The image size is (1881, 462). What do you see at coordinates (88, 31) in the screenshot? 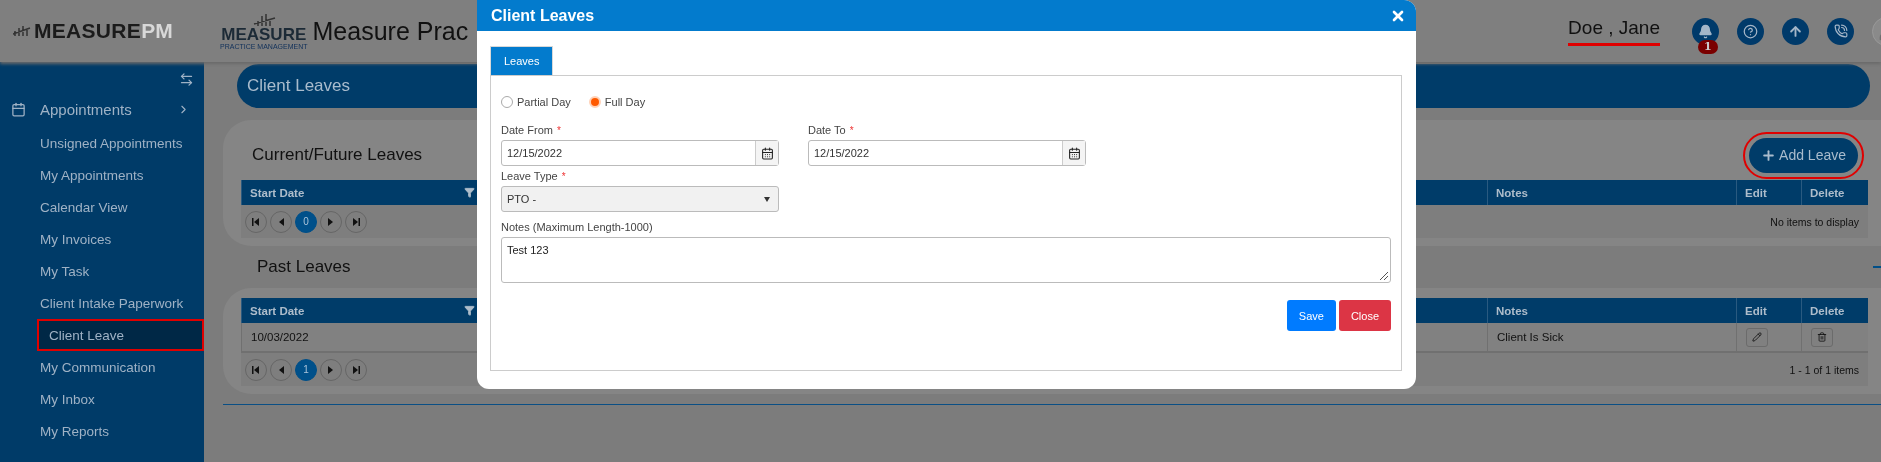
I see `brand-name: MEASURE` at bounding box center [88, 31].